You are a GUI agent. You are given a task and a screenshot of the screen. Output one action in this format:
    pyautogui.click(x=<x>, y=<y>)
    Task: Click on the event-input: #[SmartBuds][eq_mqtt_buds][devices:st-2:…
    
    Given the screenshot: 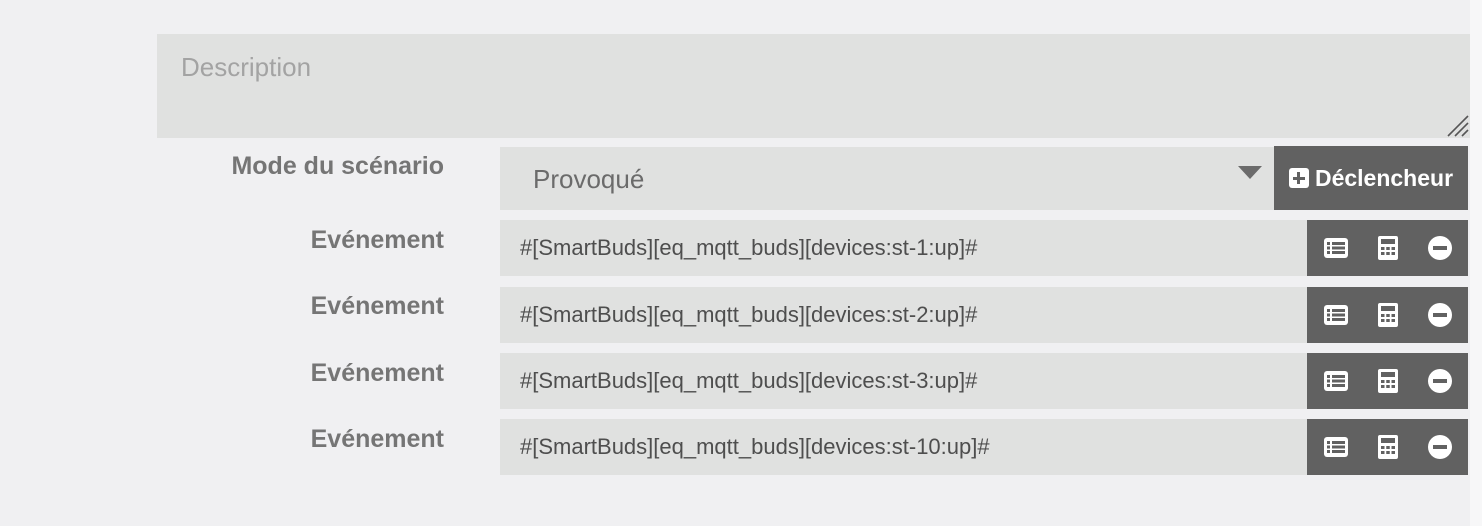 What is the action you would take?
    pyautogui.click(x=903, y=315)
    